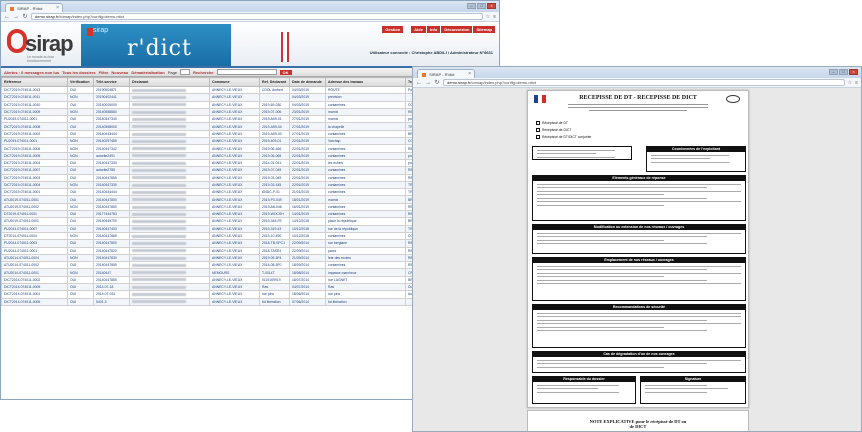 Image resolution: width=862 pixels, height=432 pixels. I want to click on pdf-subtitle-lines, so click(638, 108).